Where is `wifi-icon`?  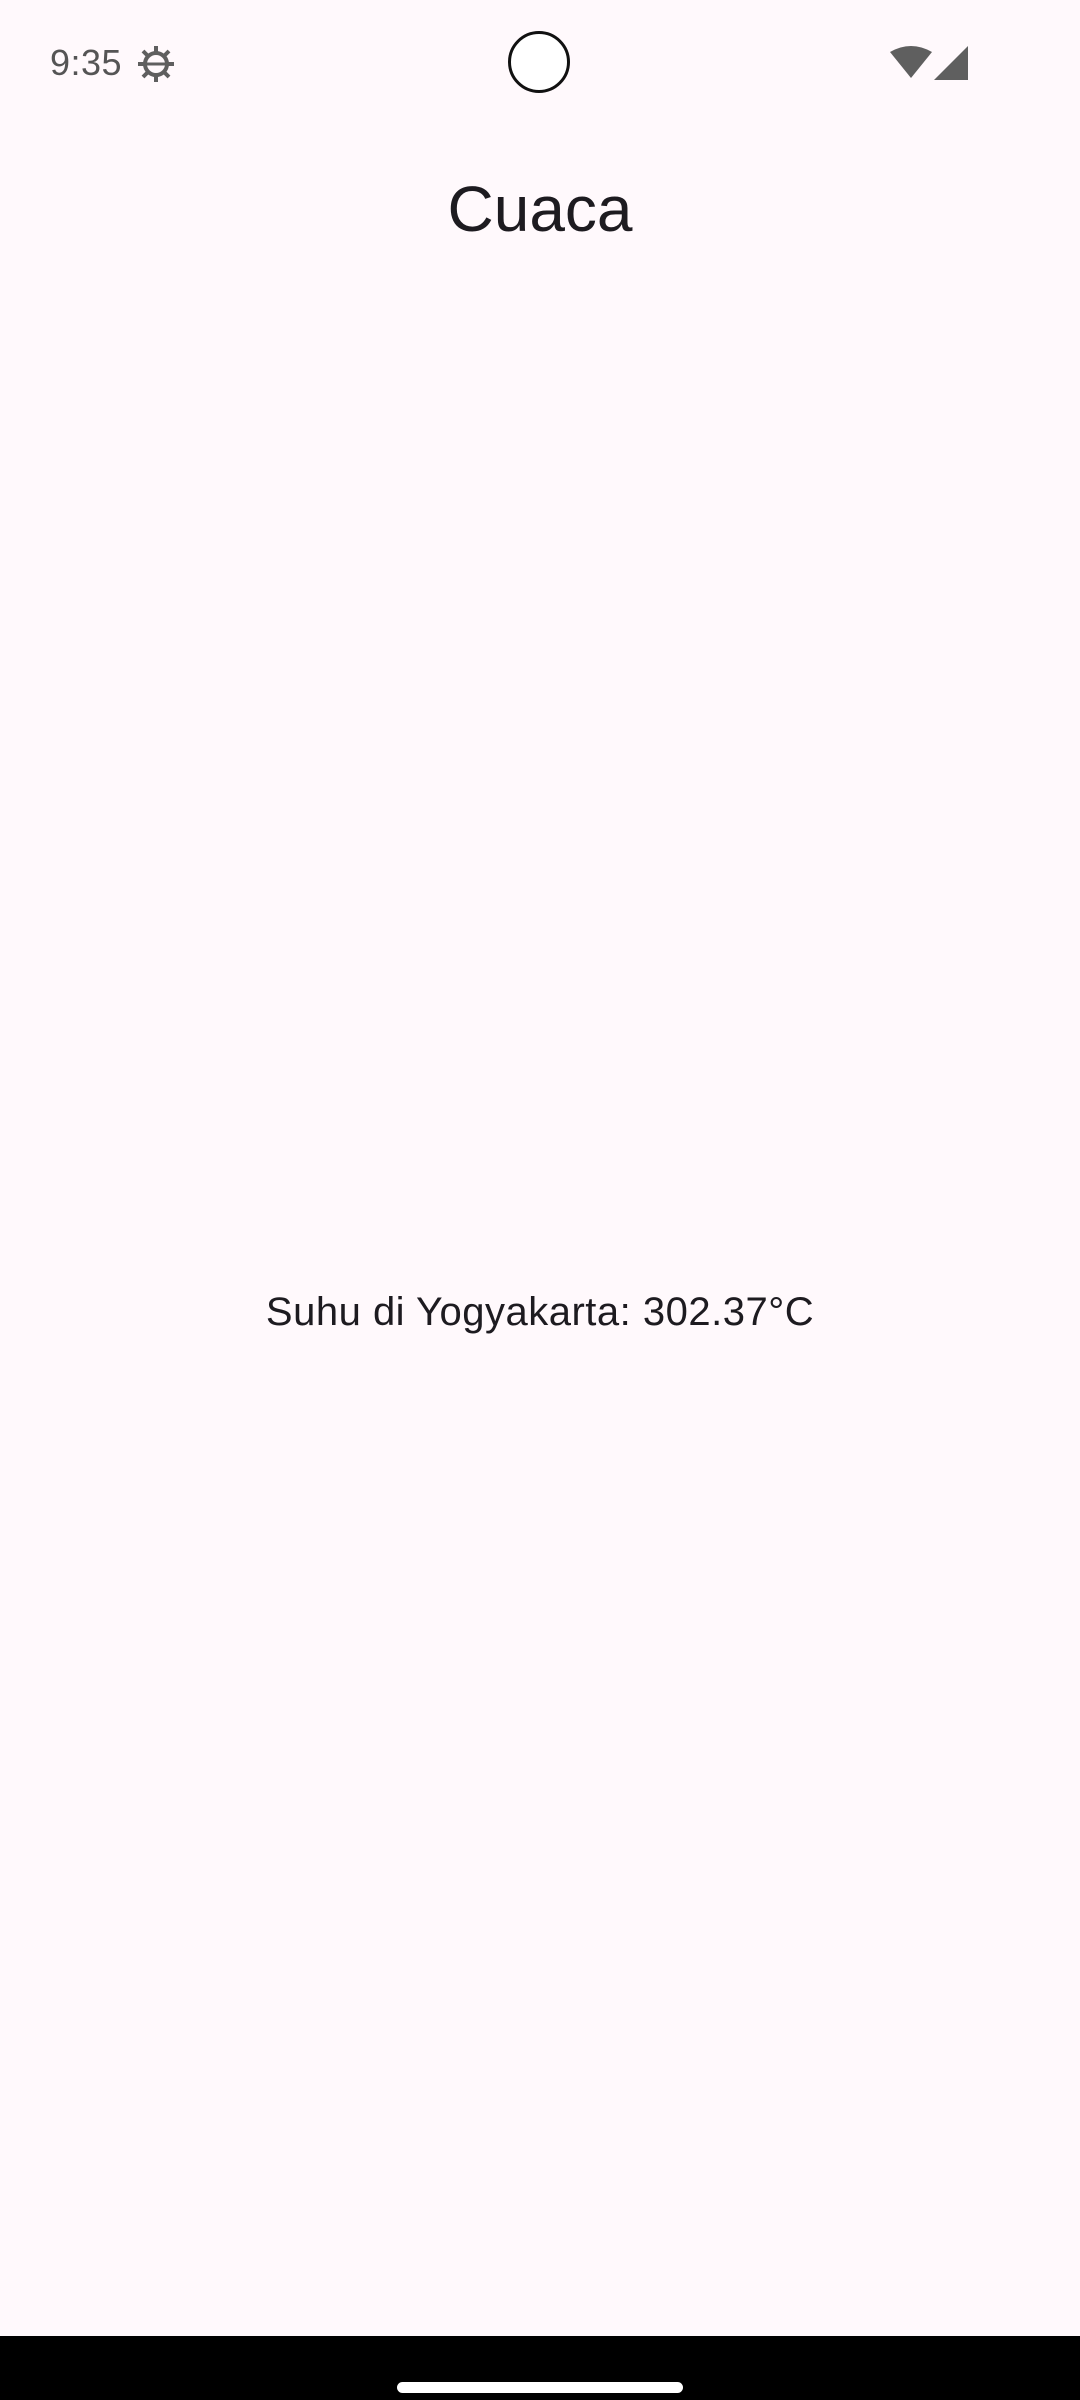 wifi-icon is located at coordinates (911, 63).